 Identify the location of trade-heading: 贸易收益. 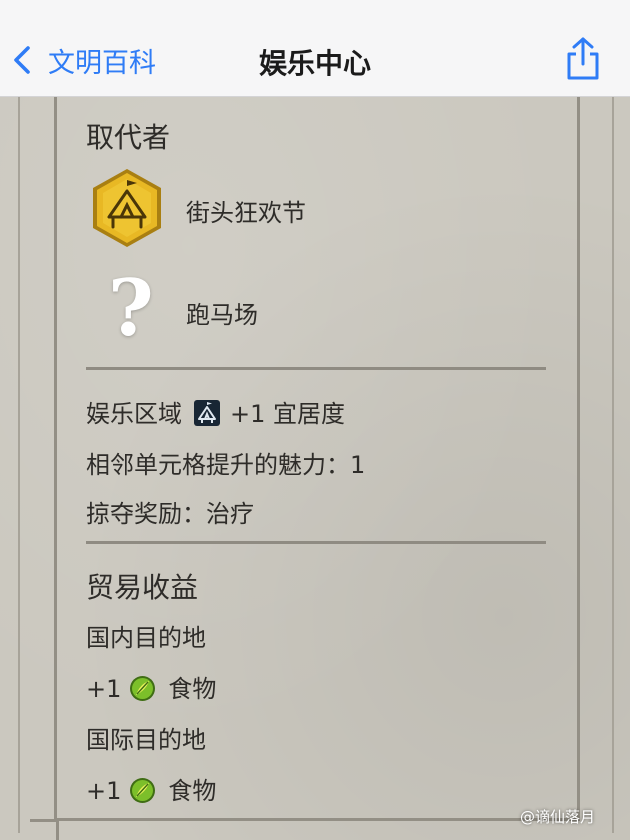
(142, 587).